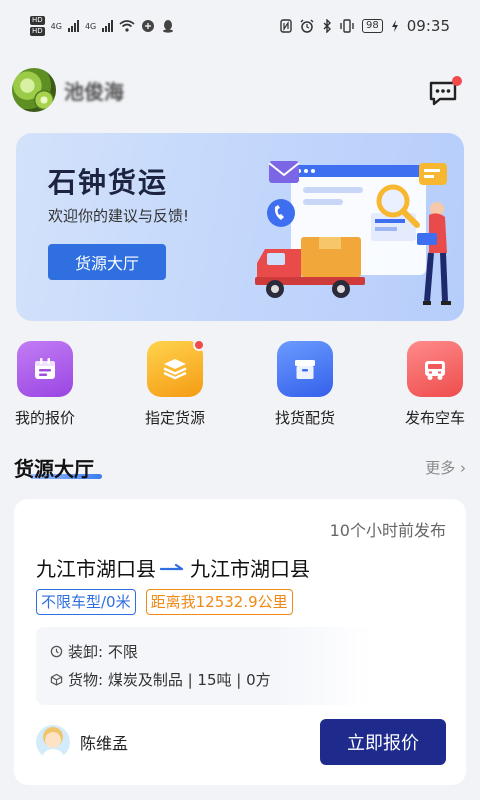 This screenshot has height=800, width=480. Describe the element at coordinates (174, 418) in the screenshot. I see `quick-entry-label: 指定货源` at that location.